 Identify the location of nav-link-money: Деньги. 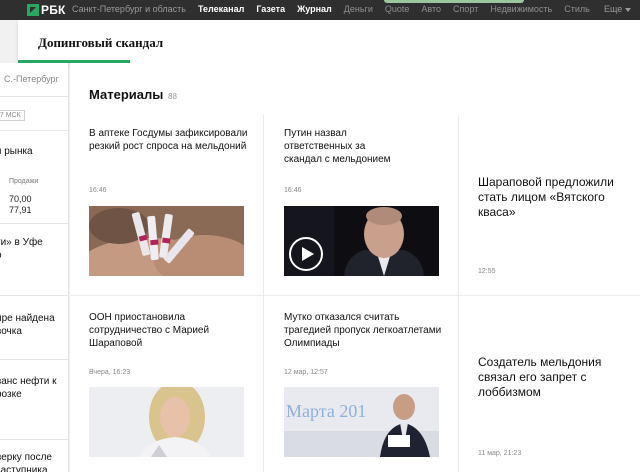
(358, 9).